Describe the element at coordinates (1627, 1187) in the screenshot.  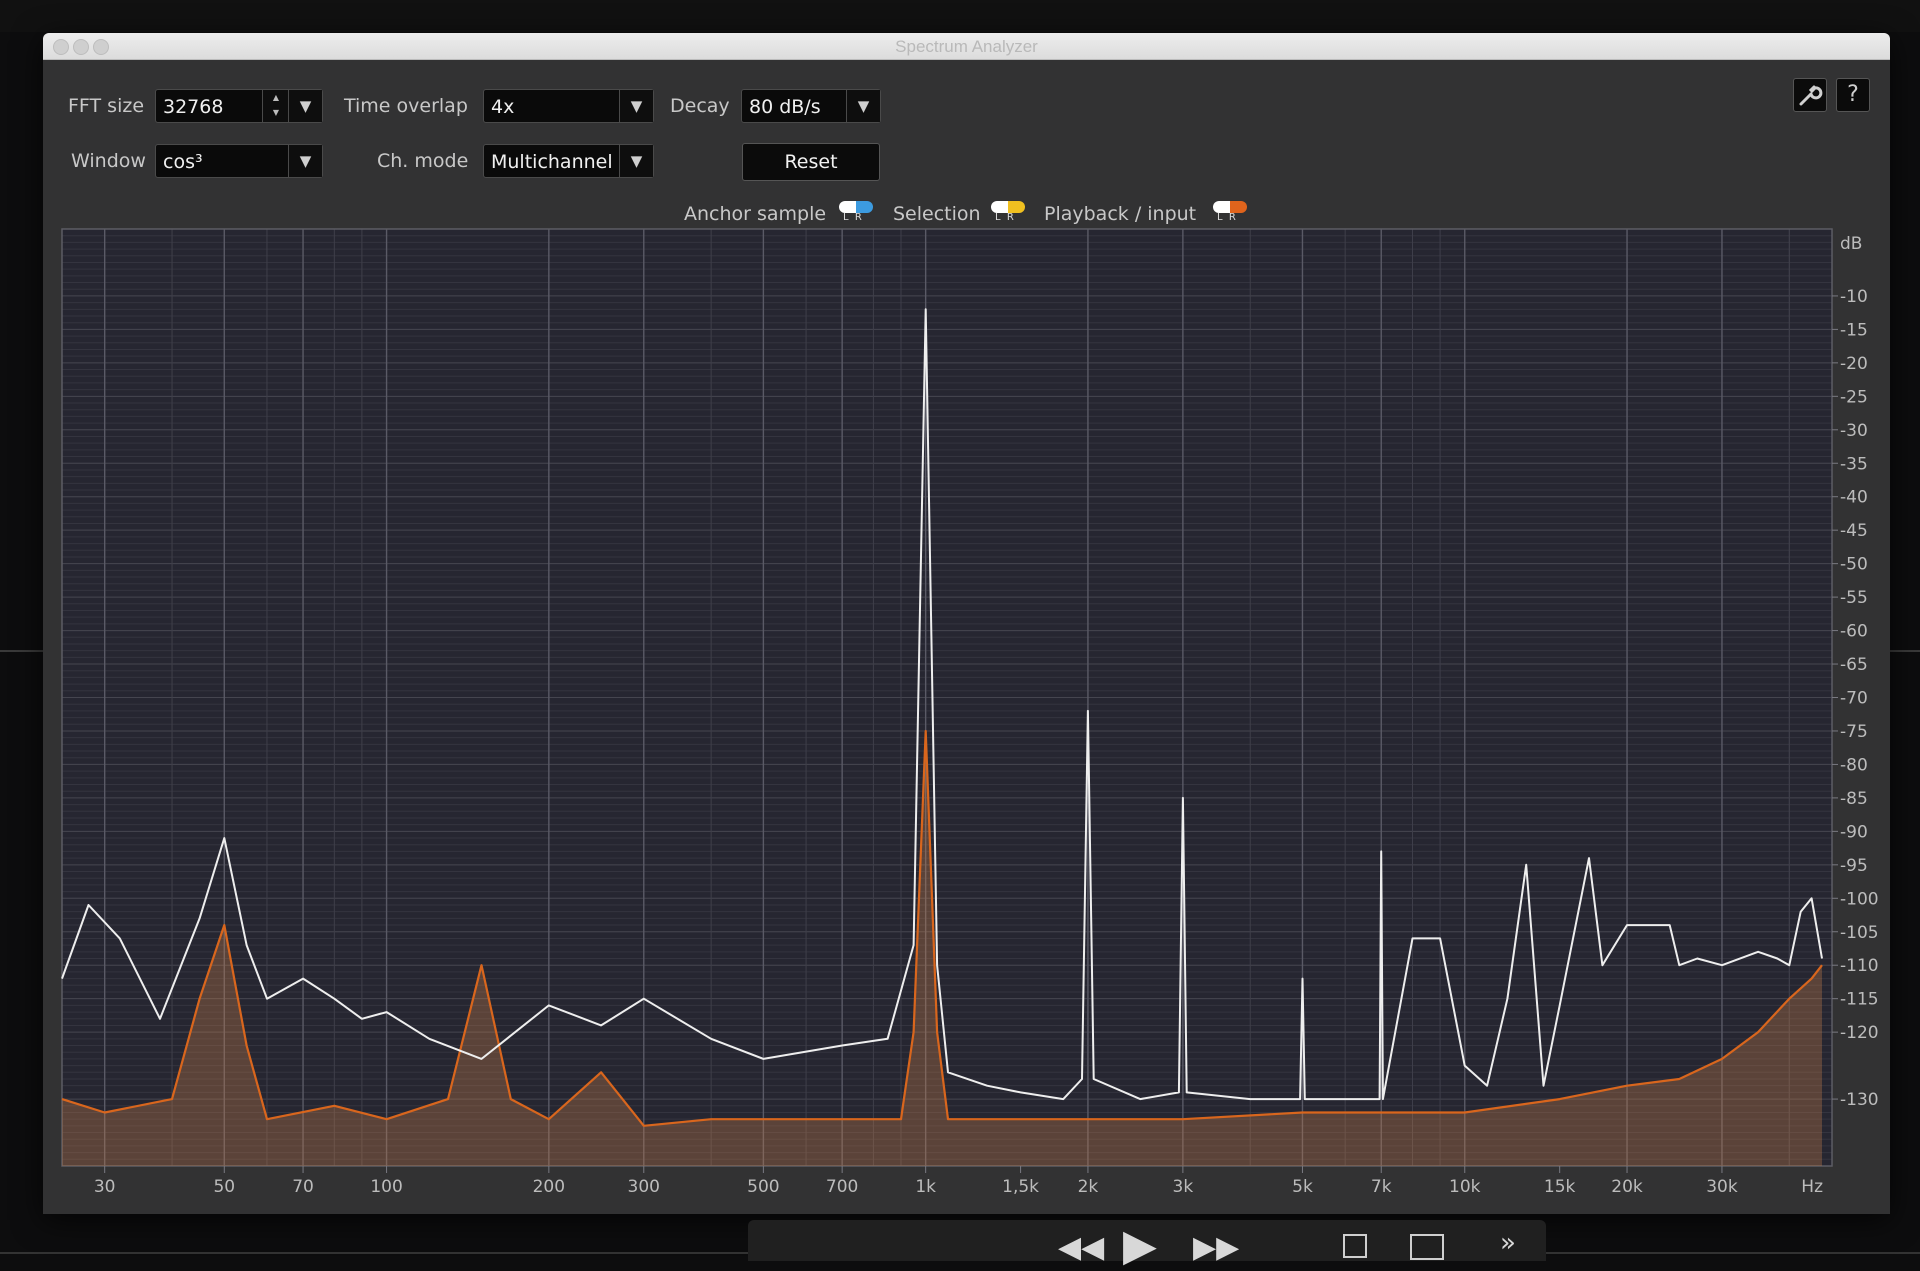
I see `x-tick-label: 20k` at that location.